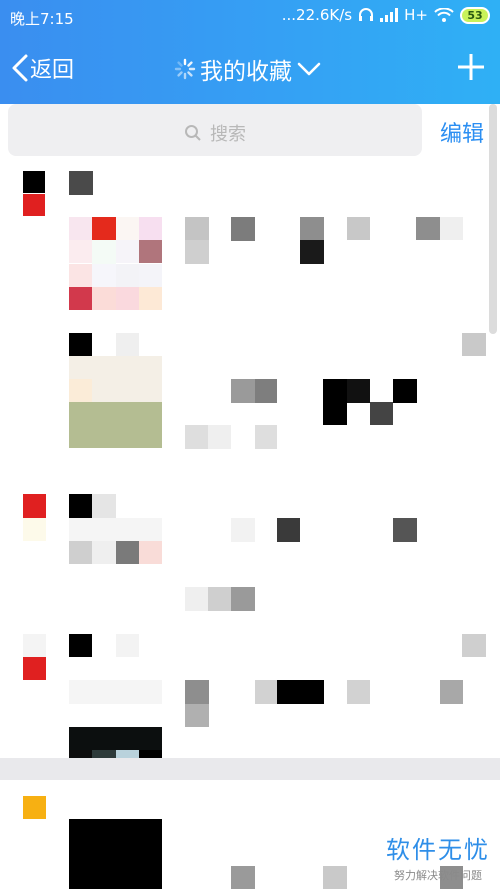 This screenshot has width=500, height=889. I want to click on scrollbar, so click(493, 219).